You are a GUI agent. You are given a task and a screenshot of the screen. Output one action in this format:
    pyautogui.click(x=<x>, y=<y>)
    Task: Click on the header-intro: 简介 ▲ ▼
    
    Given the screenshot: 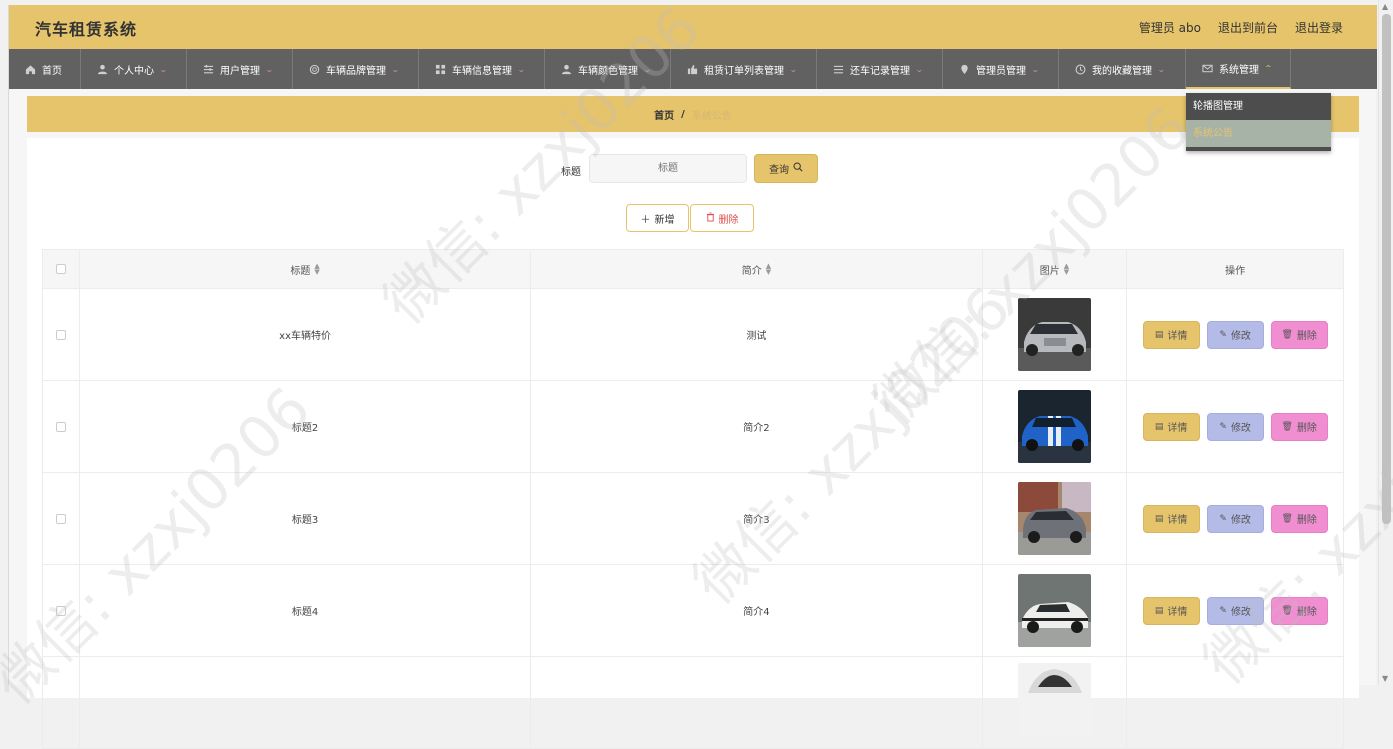 What is the action you would take?
    pyautogui.click(x=757, y=269)
    